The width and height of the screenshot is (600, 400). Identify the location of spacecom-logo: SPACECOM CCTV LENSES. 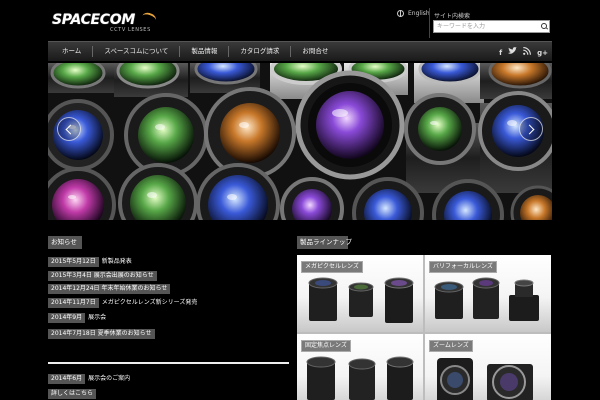
(107, 22).